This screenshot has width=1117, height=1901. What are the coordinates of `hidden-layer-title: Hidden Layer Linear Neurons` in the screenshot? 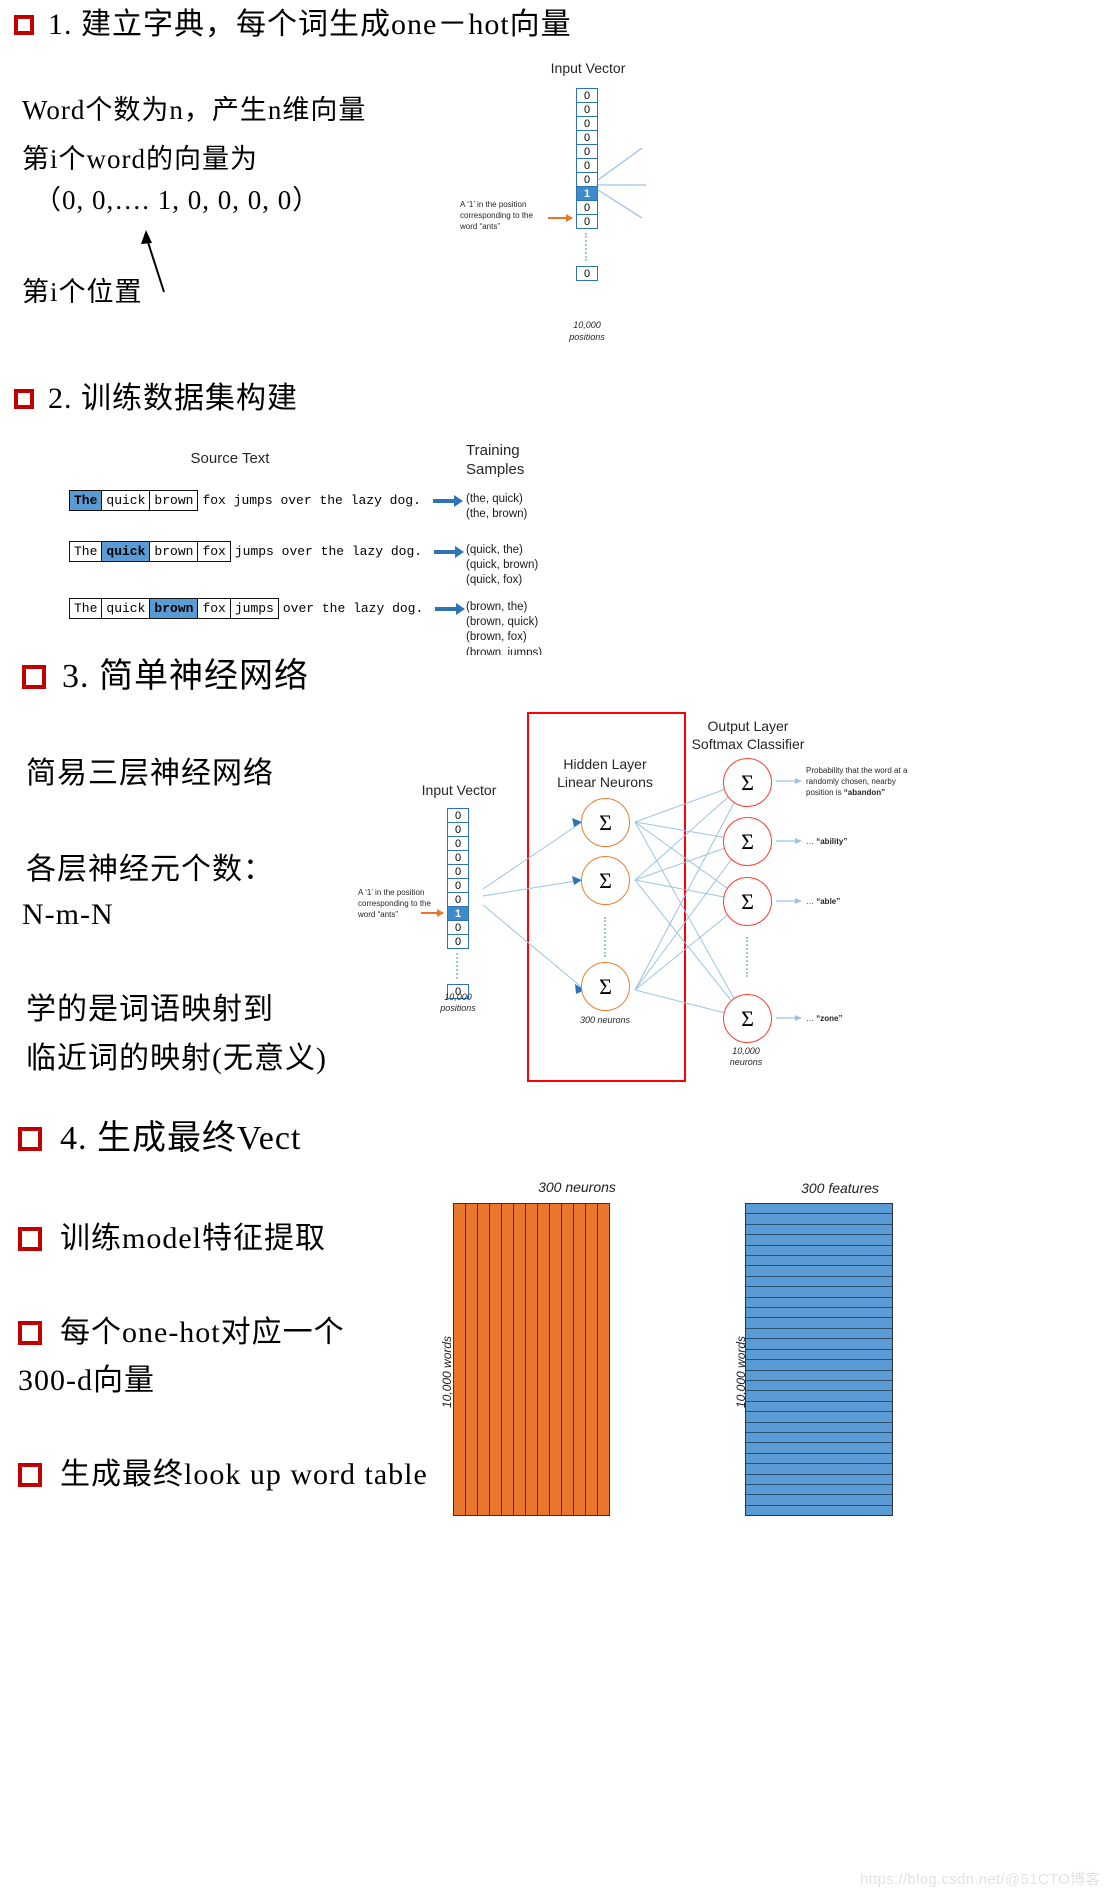 It's located at (605, 773).